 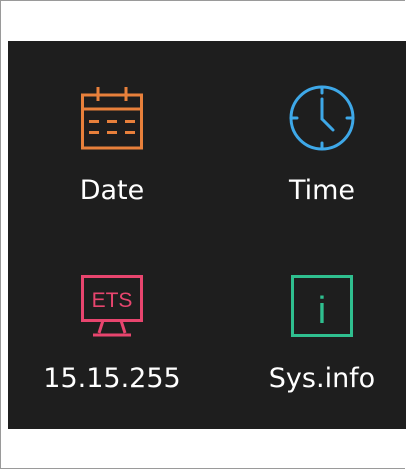 I want to click on ets-monitor-icon: ETS, so click(x=112, y=306).